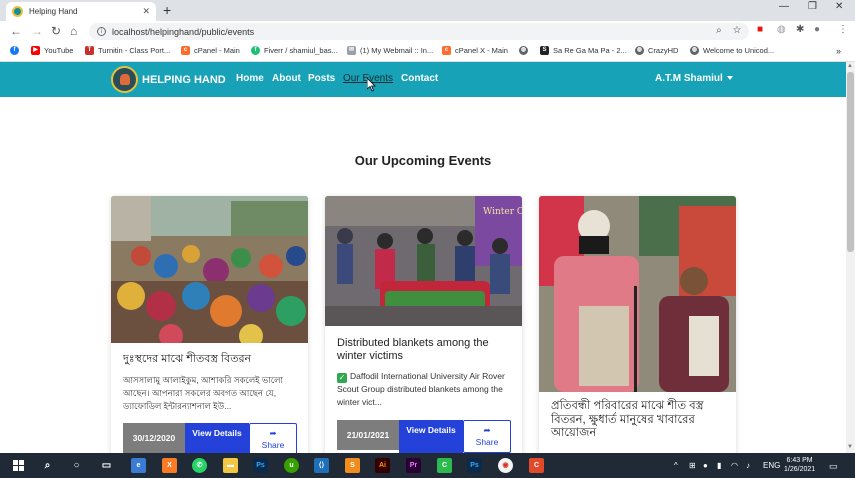 The width and height of the screenshot is (855, 478). I want to click on event-date-badge: 30/12/2020, so click(154, 438).